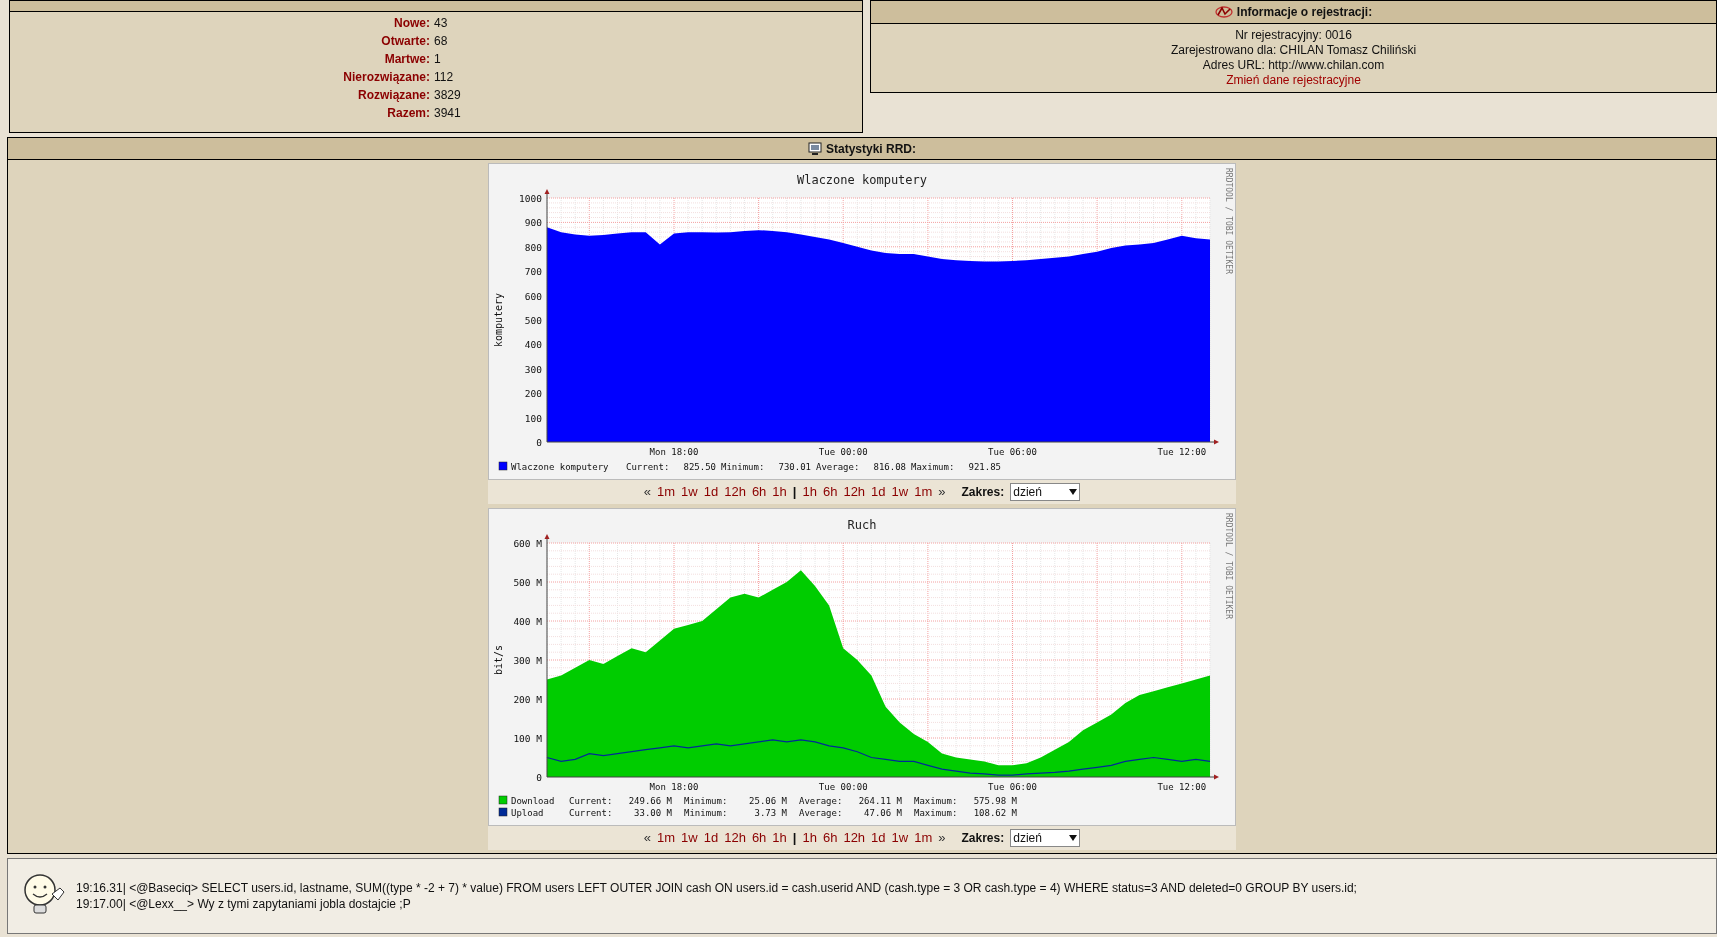  What do you see at coordinates (815, 148) in the screenshot?
I see `computer-icon` at bounding box center [815, 148].